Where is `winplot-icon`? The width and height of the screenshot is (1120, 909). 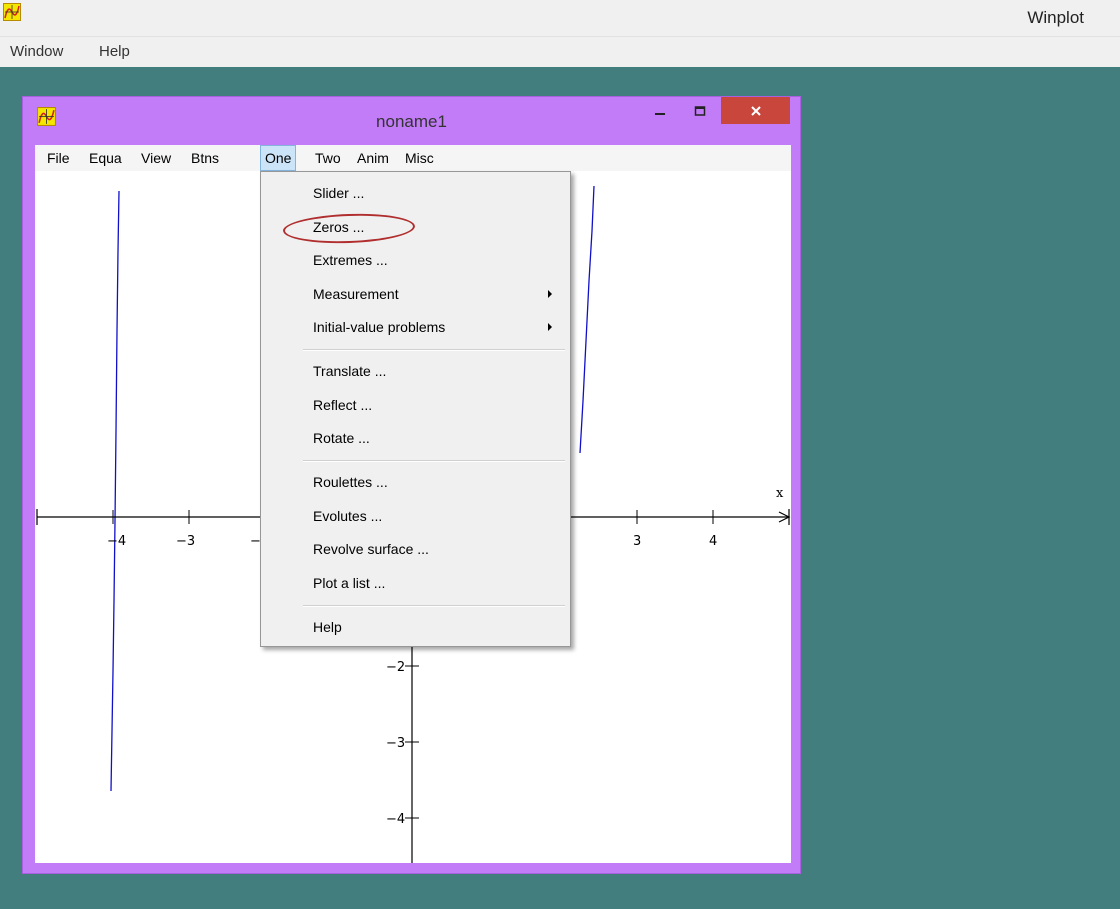 winplot-icon is located at coordinates (12, 12).